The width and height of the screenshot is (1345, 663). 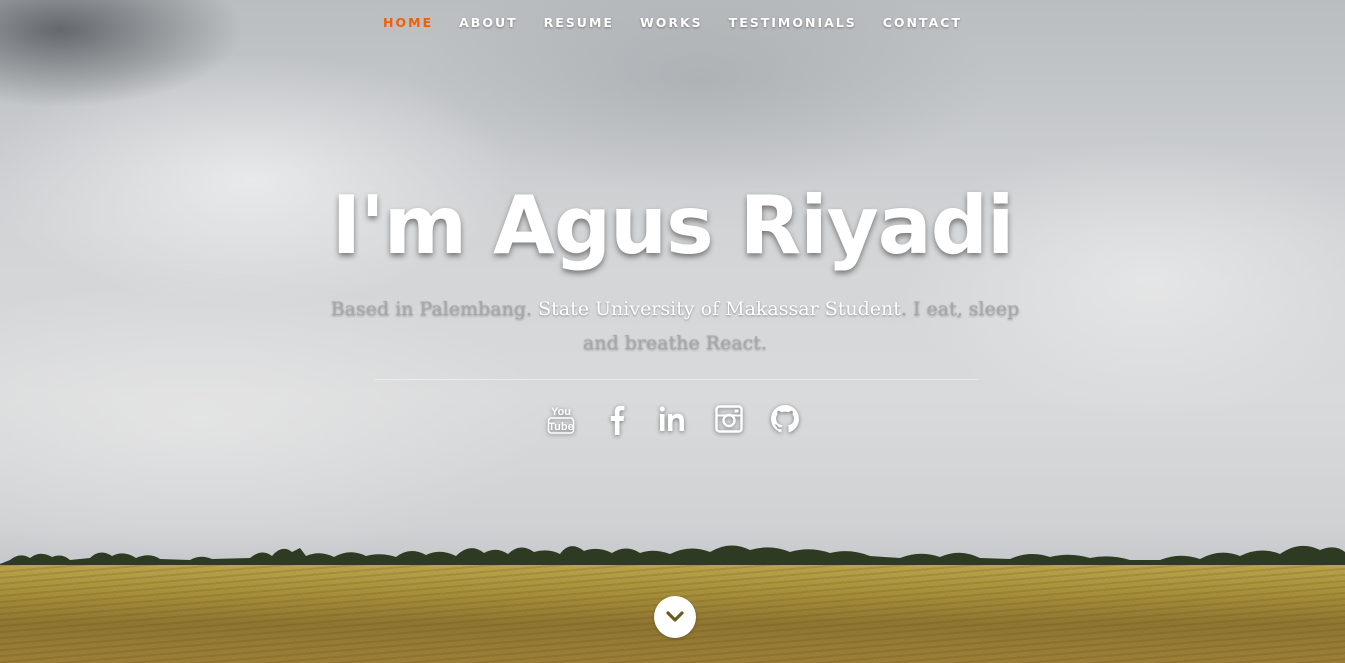 What do you see at coordinates (719, 309) in the screenshot?
I see `tagline-university: State University of Makassar Student` at bounding box center [719, 309].